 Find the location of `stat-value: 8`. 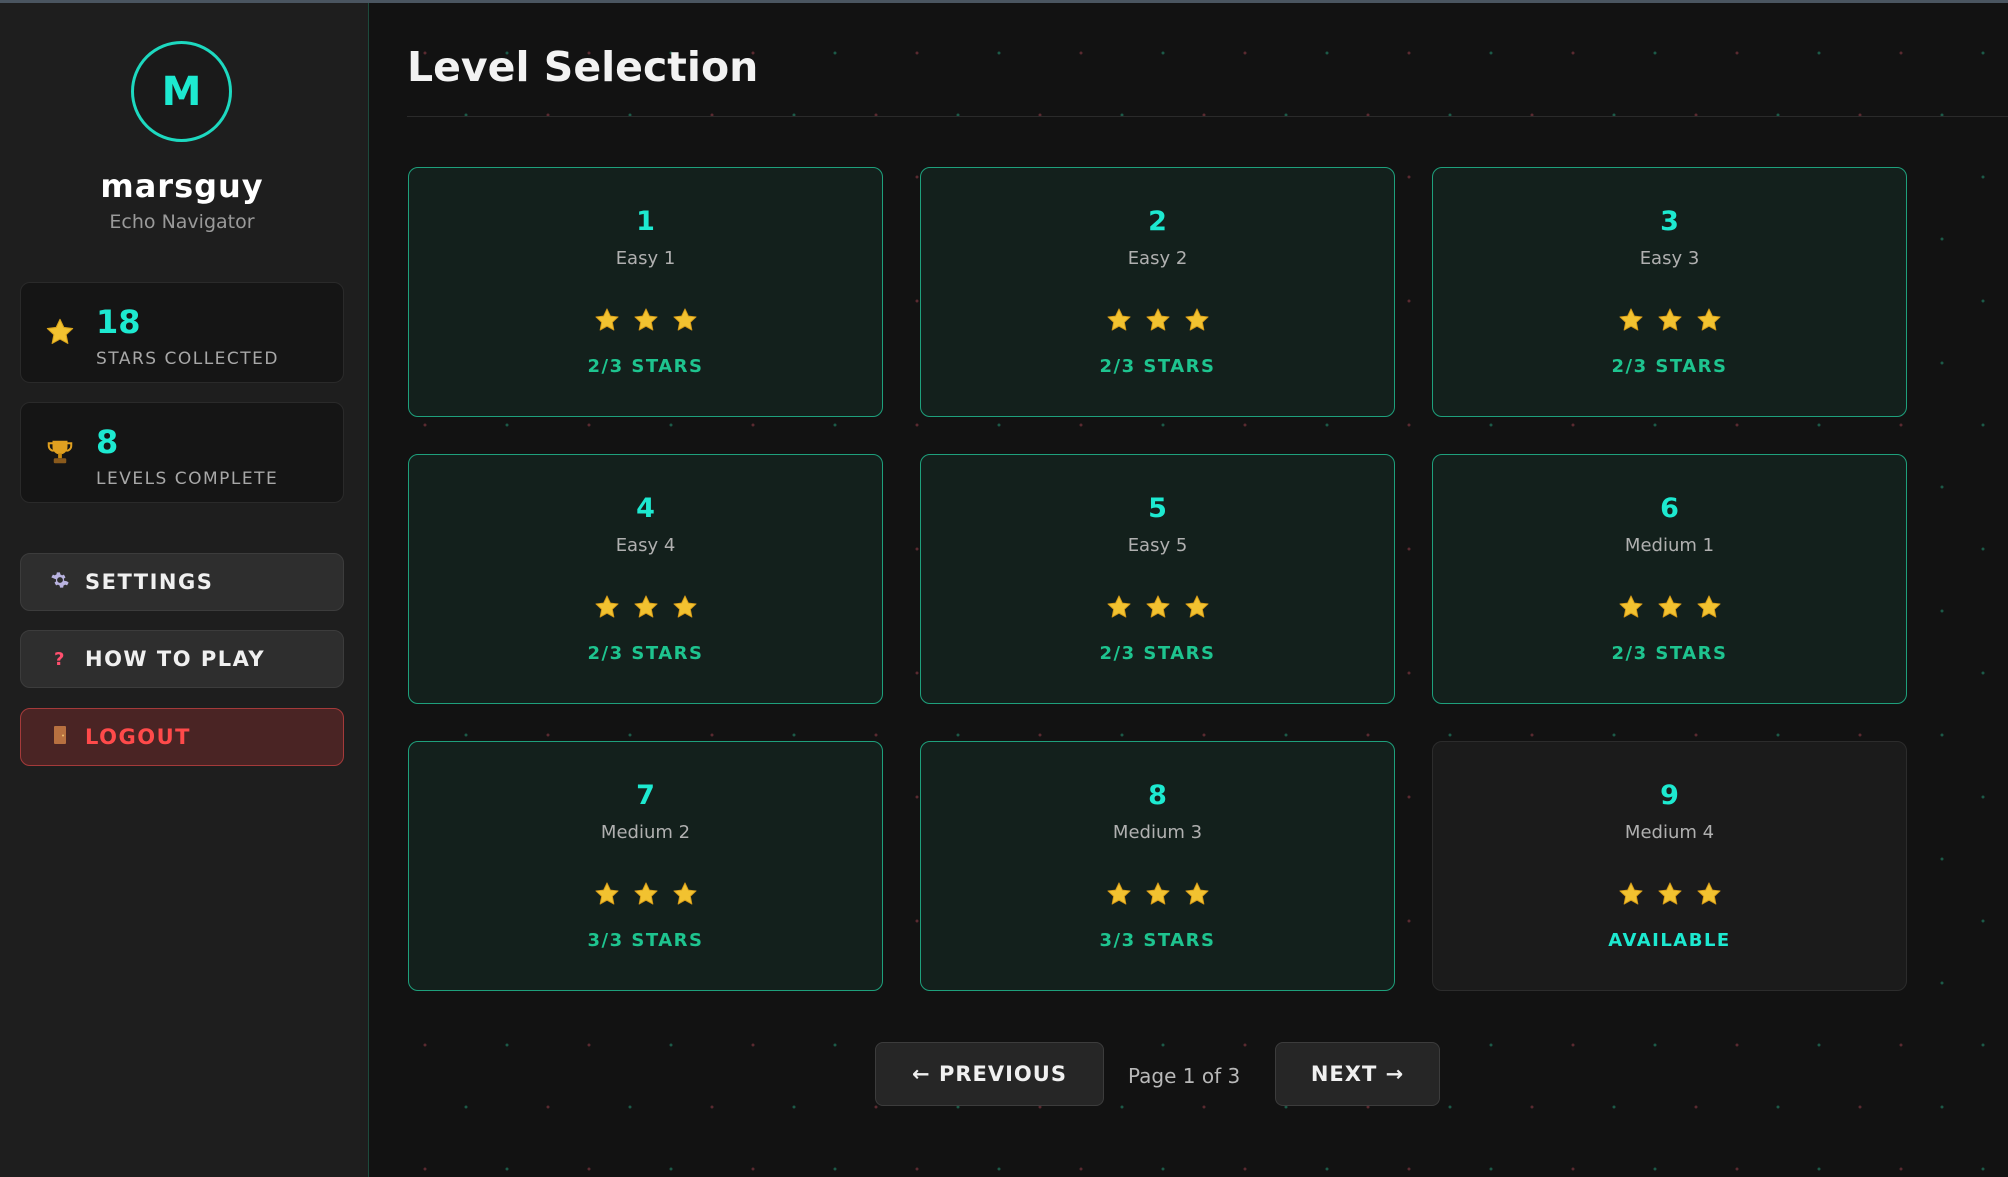

stat-value: 8 is located at coordinates (107, 442).